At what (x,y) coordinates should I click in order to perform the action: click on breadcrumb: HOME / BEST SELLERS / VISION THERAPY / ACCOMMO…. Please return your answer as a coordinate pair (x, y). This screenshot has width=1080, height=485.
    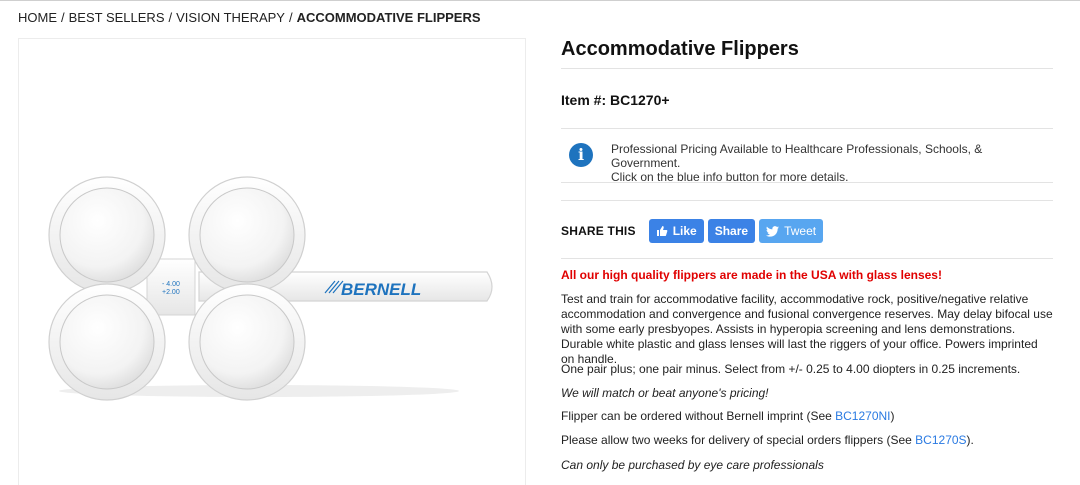
    Looking at the image, I should click on (249, 17).